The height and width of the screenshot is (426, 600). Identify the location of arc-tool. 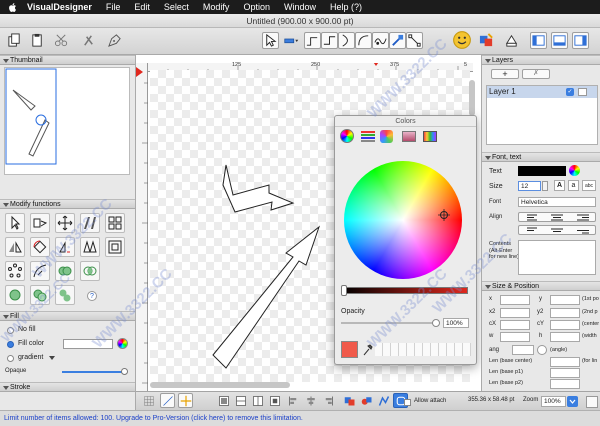
(363, 40).